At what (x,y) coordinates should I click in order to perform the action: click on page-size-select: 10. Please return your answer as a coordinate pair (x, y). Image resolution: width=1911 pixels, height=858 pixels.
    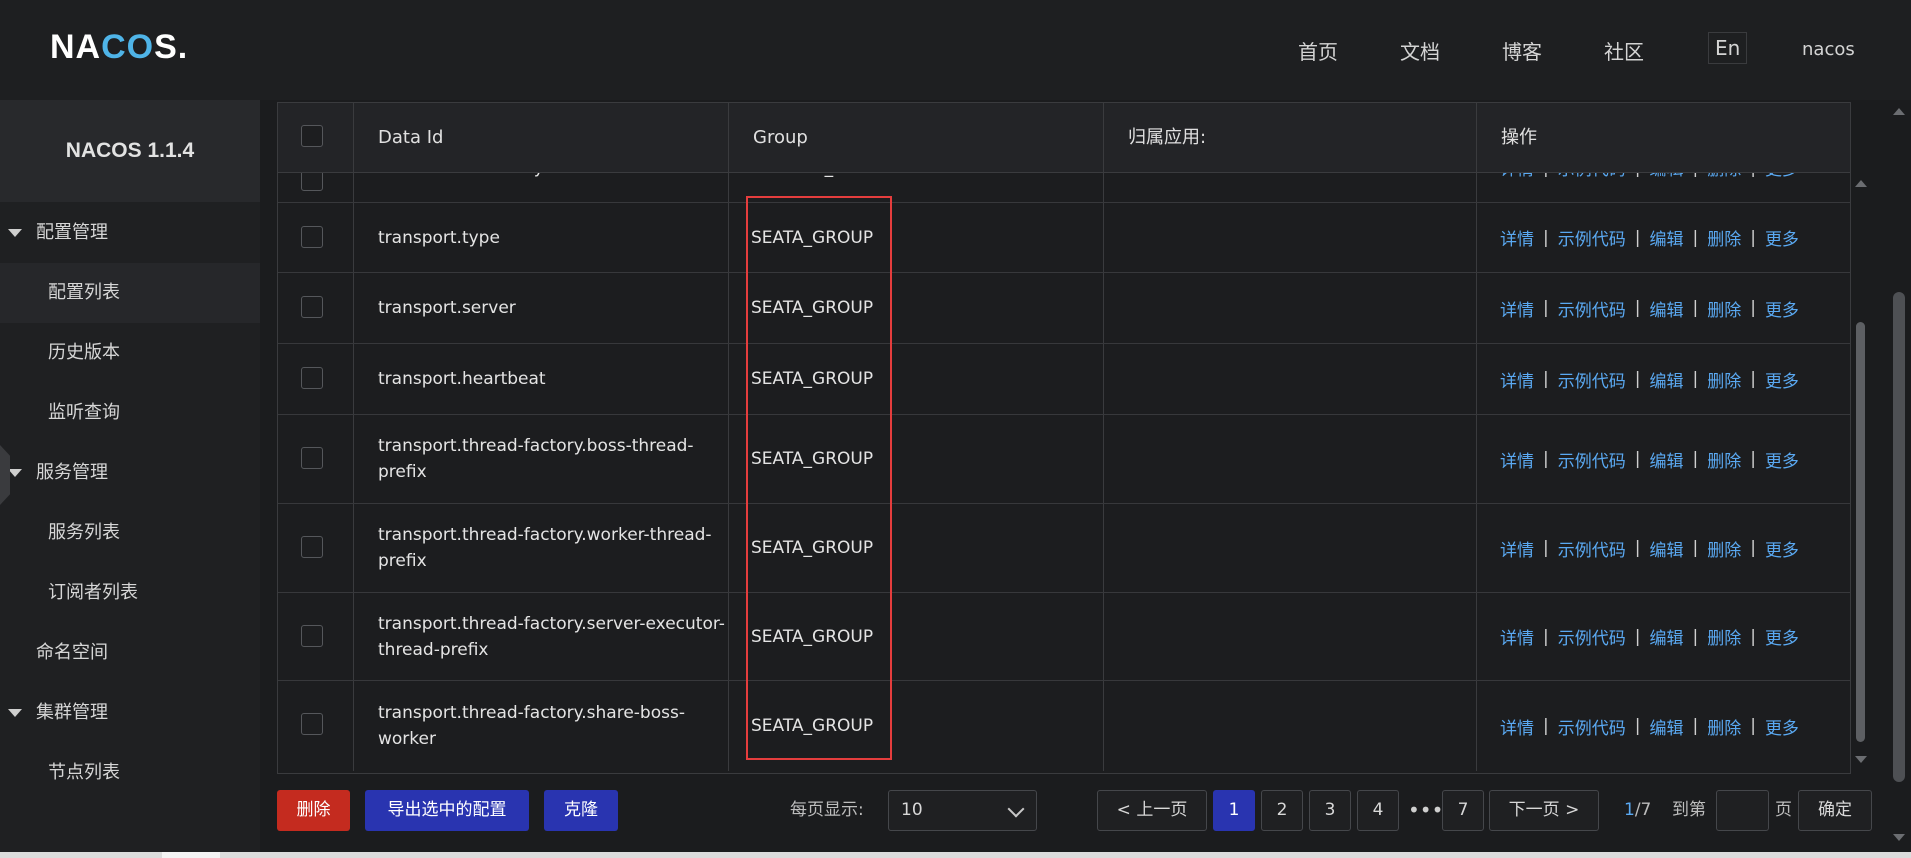
    Looking at the image, I should click on (962, 810).